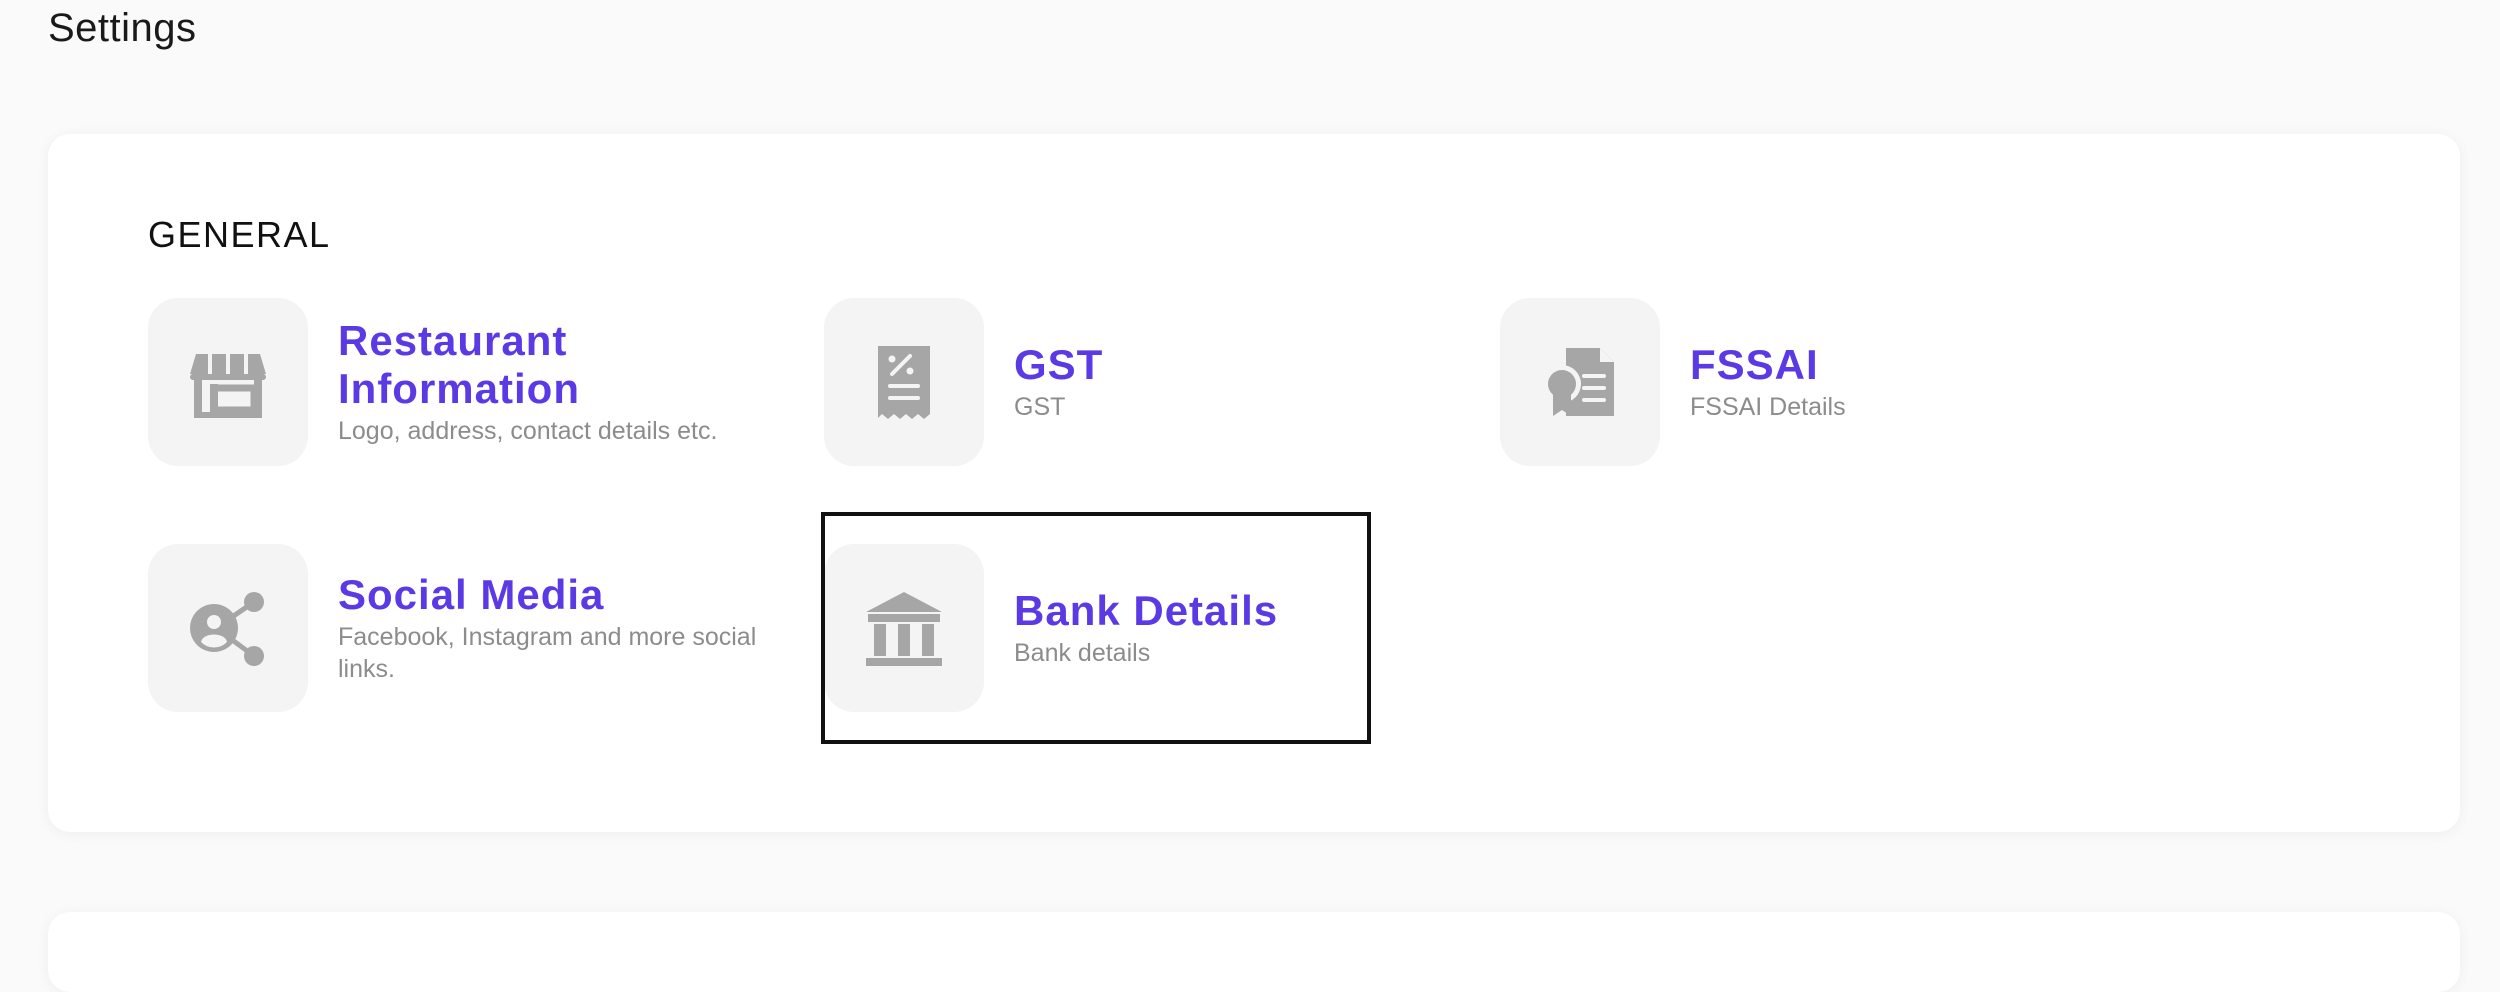 The image size is (2500, 992). What do you see at coordinates (1768, 407) in the screenshot?
I see `fssai-description: FSSAI Details` at bounding box center [1768, 407].